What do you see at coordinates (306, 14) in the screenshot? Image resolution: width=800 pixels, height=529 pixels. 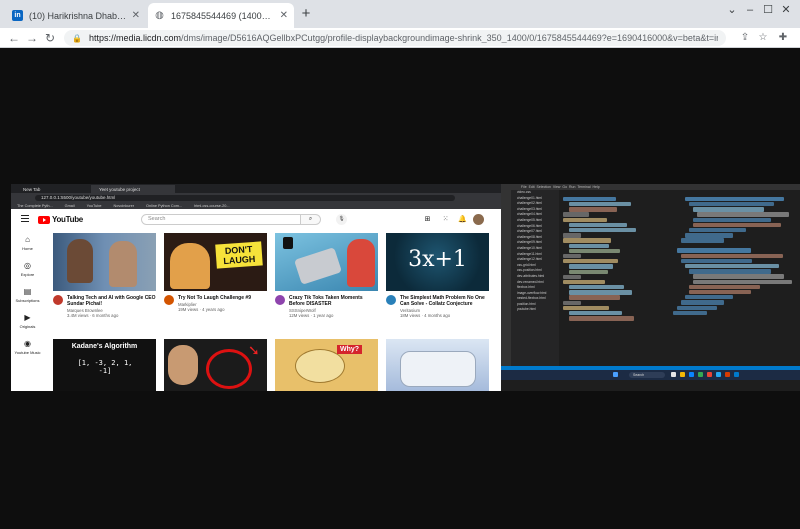 I see `new-tab-button: +` at bounding box center [306, 14].